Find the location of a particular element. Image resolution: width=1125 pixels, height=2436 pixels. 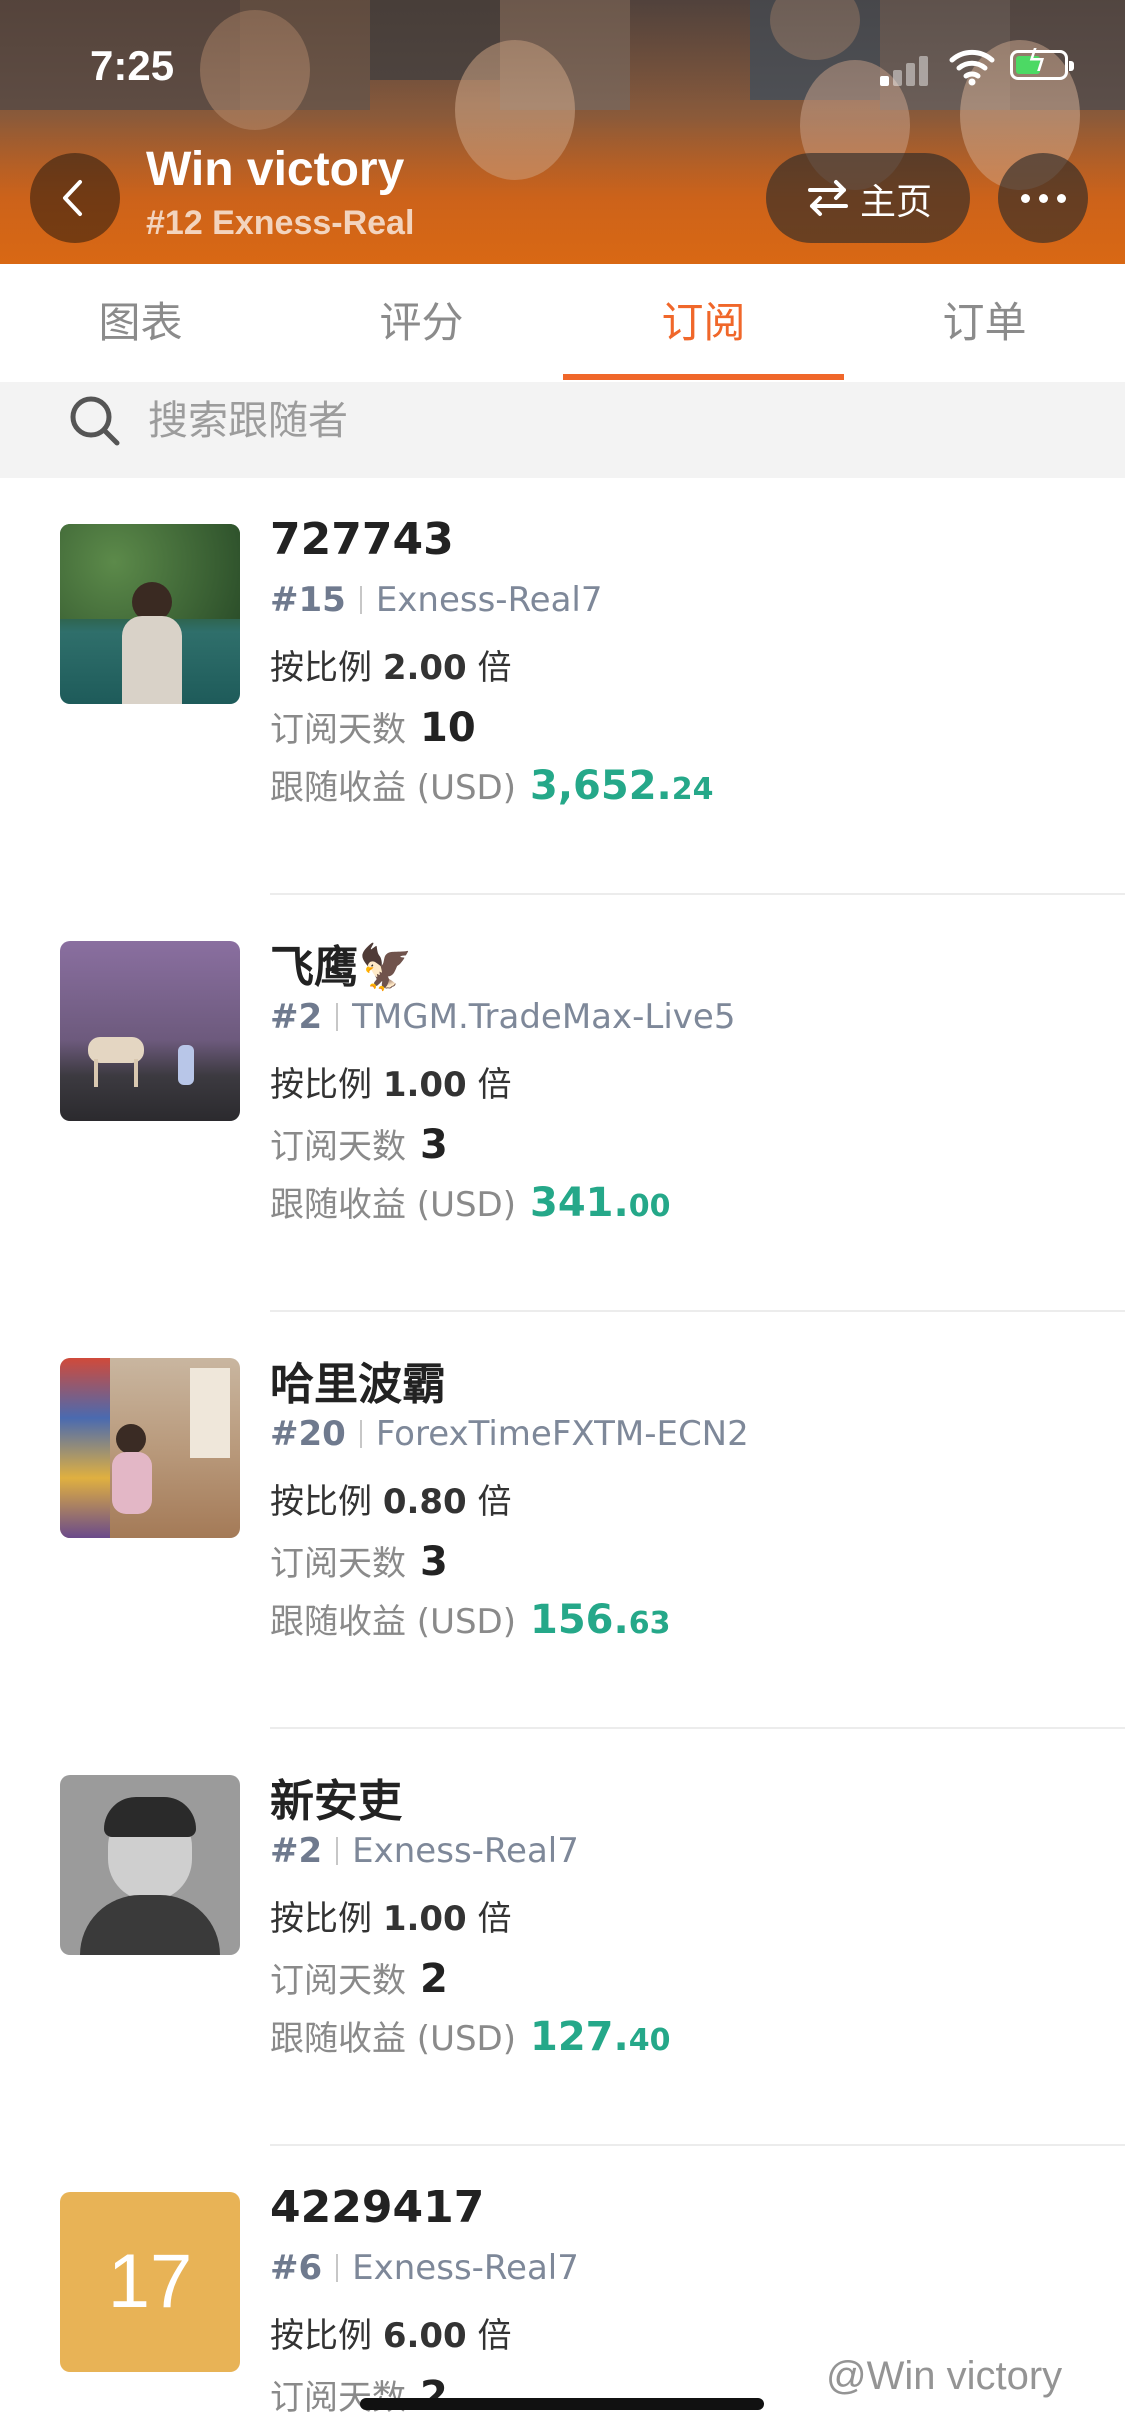

avatar-text: 17 is located at coordinates (150, 2281).